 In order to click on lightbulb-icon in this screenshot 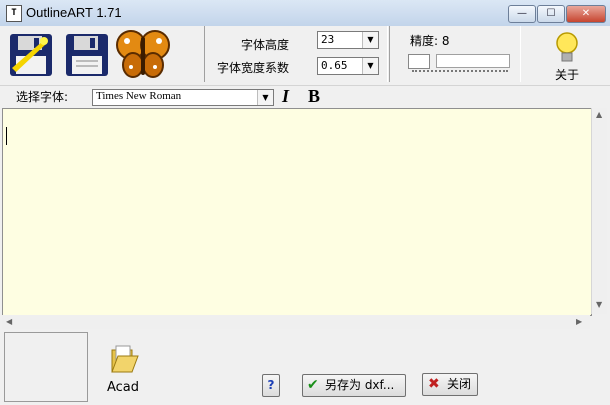, I will do `click(567, 47)`.